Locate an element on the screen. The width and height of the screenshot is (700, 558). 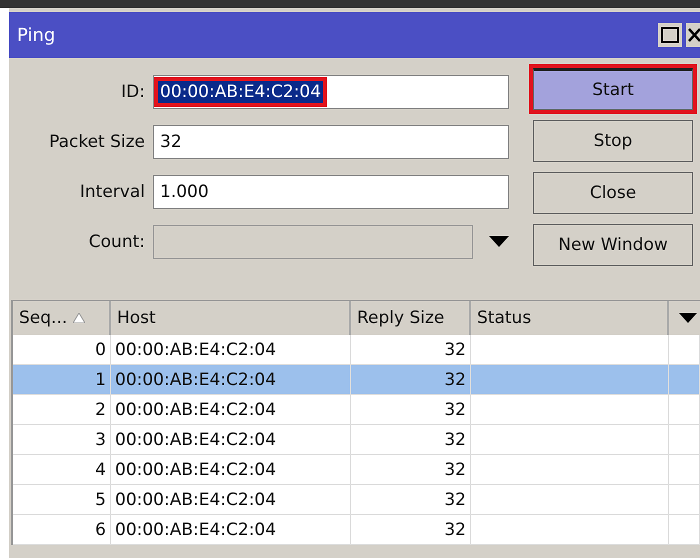
table-cell: 1 is located at coordinates (62, 379).